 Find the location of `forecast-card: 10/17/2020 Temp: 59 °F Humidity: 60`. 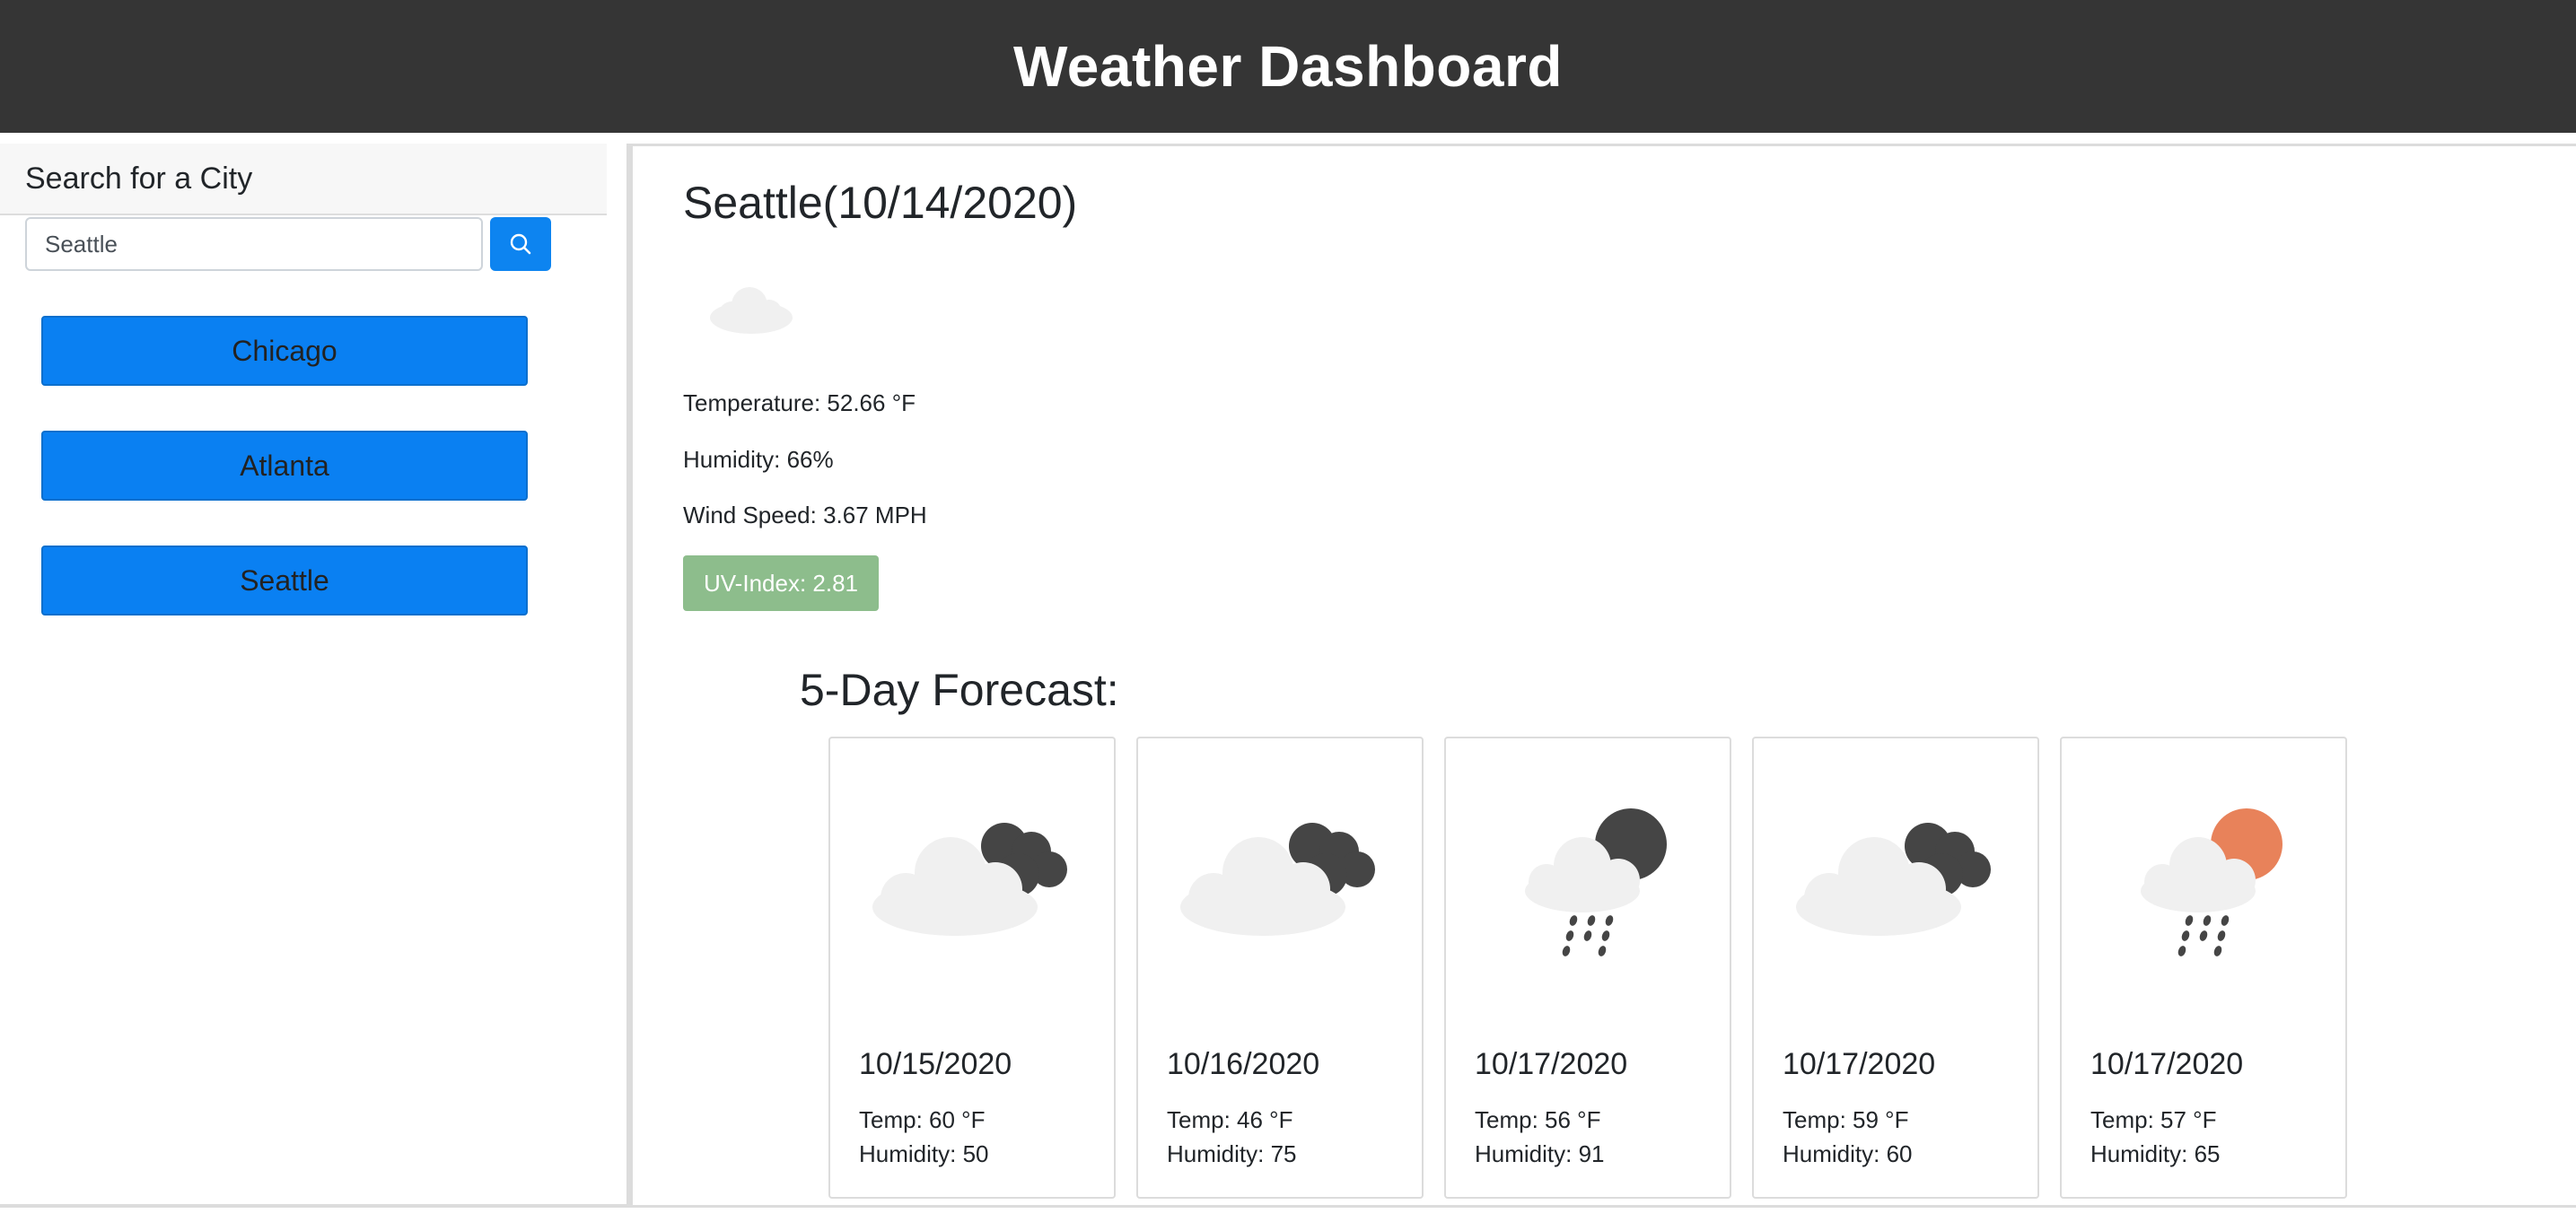

forecast-card: 10/17/2020 Temp: 59 °F Humidity: 60 is located at coordinates (1895, 968).